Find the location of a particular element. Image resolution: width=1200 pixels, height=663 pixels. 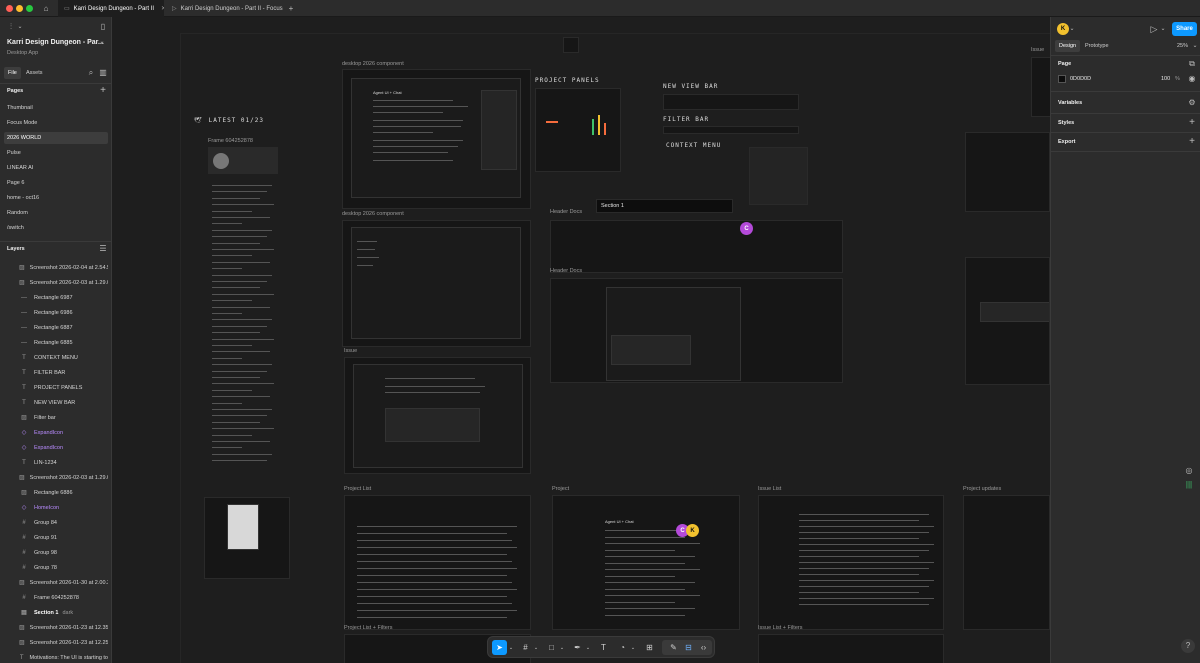

small-frame is located at coordinates (571, 45).